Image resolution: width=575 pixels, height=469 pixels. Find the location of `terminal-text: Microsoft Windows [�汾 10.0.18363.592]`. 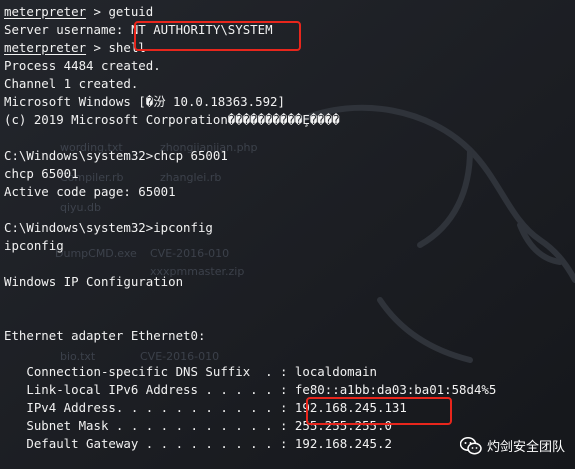

terminal-text: Microsoft Windows [�汾 10.0.18363.592] is located at coordinates (144, 101).